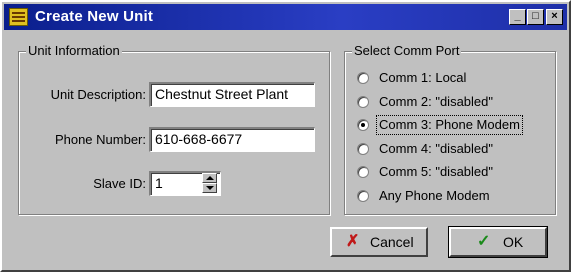 The height and width of the screenshot is (272, 571). Describe the element at coordinates (423, 77) in the screenshot. I see `comm-port-option-label: Comm 1: Local` at that location.